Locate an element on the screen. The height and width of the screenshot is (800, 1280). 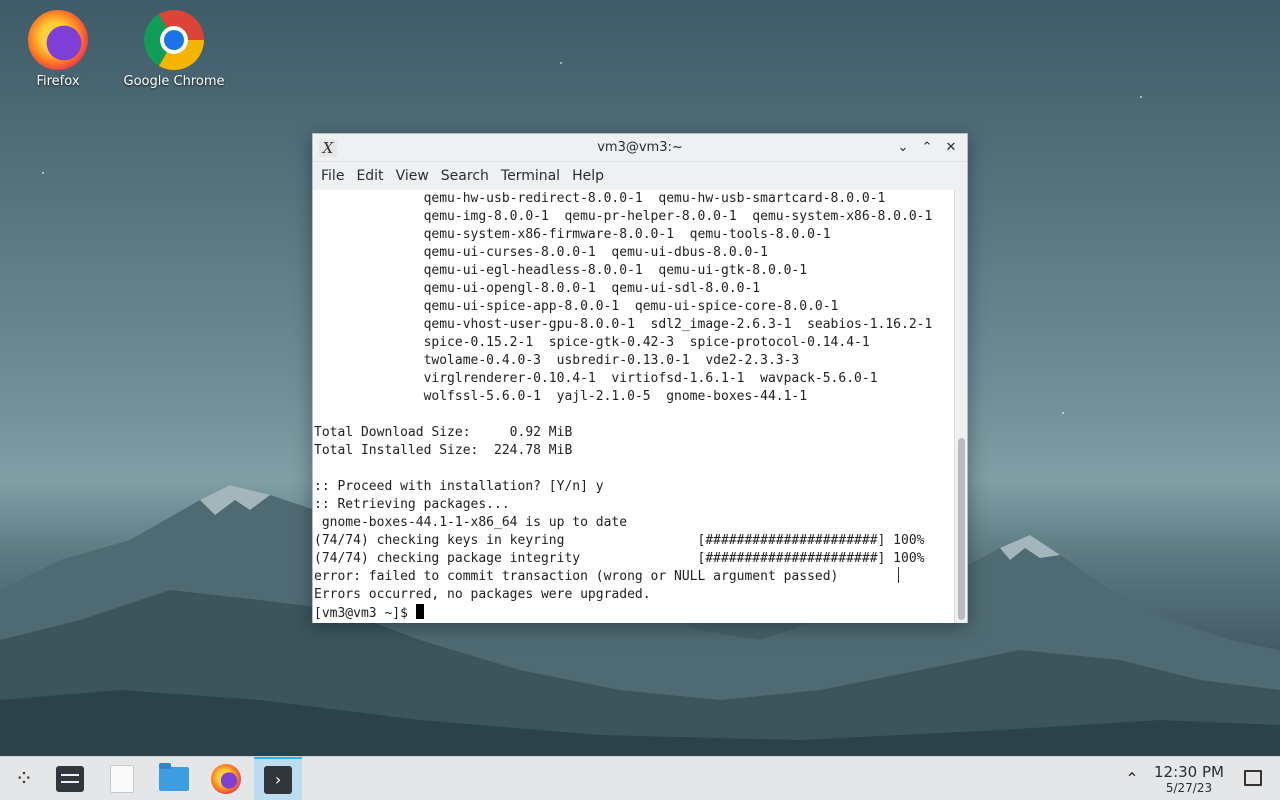
xterm-app-icon: X is located at coordinates (328, 148).